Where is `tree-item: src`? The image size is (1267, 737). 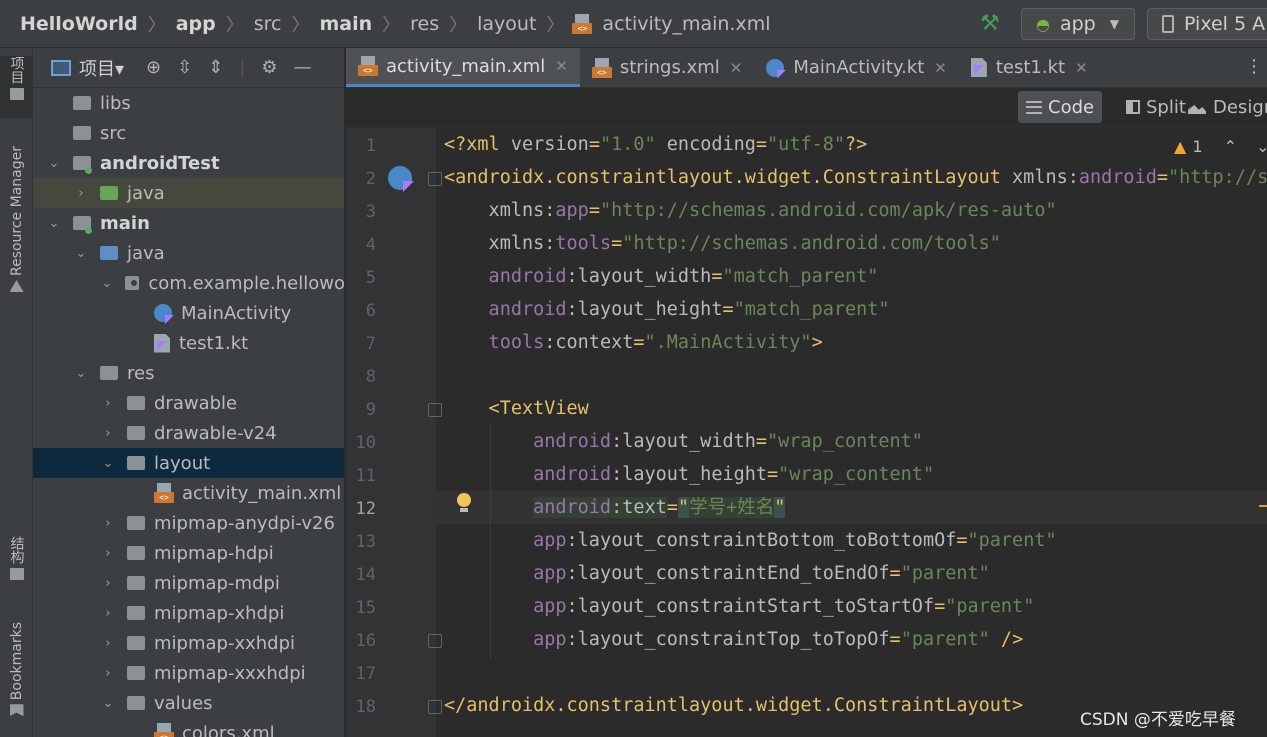 tree-item: src is located at coordinates (188, 133).